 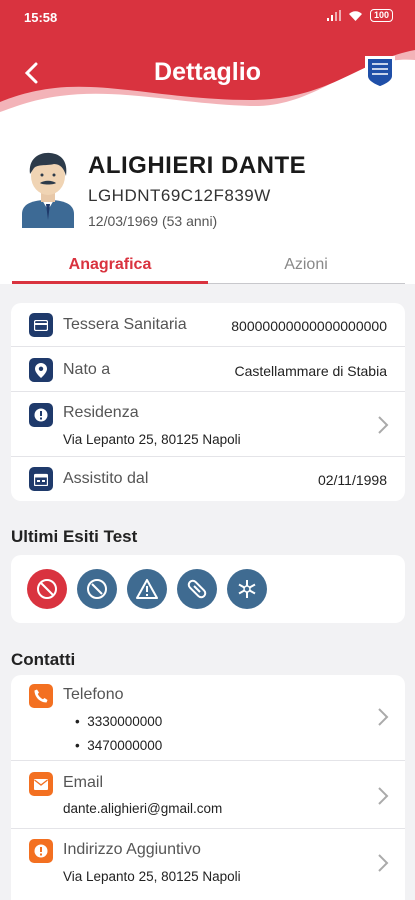 I want to click on location-pin-icon, so click(x=41, y=370).